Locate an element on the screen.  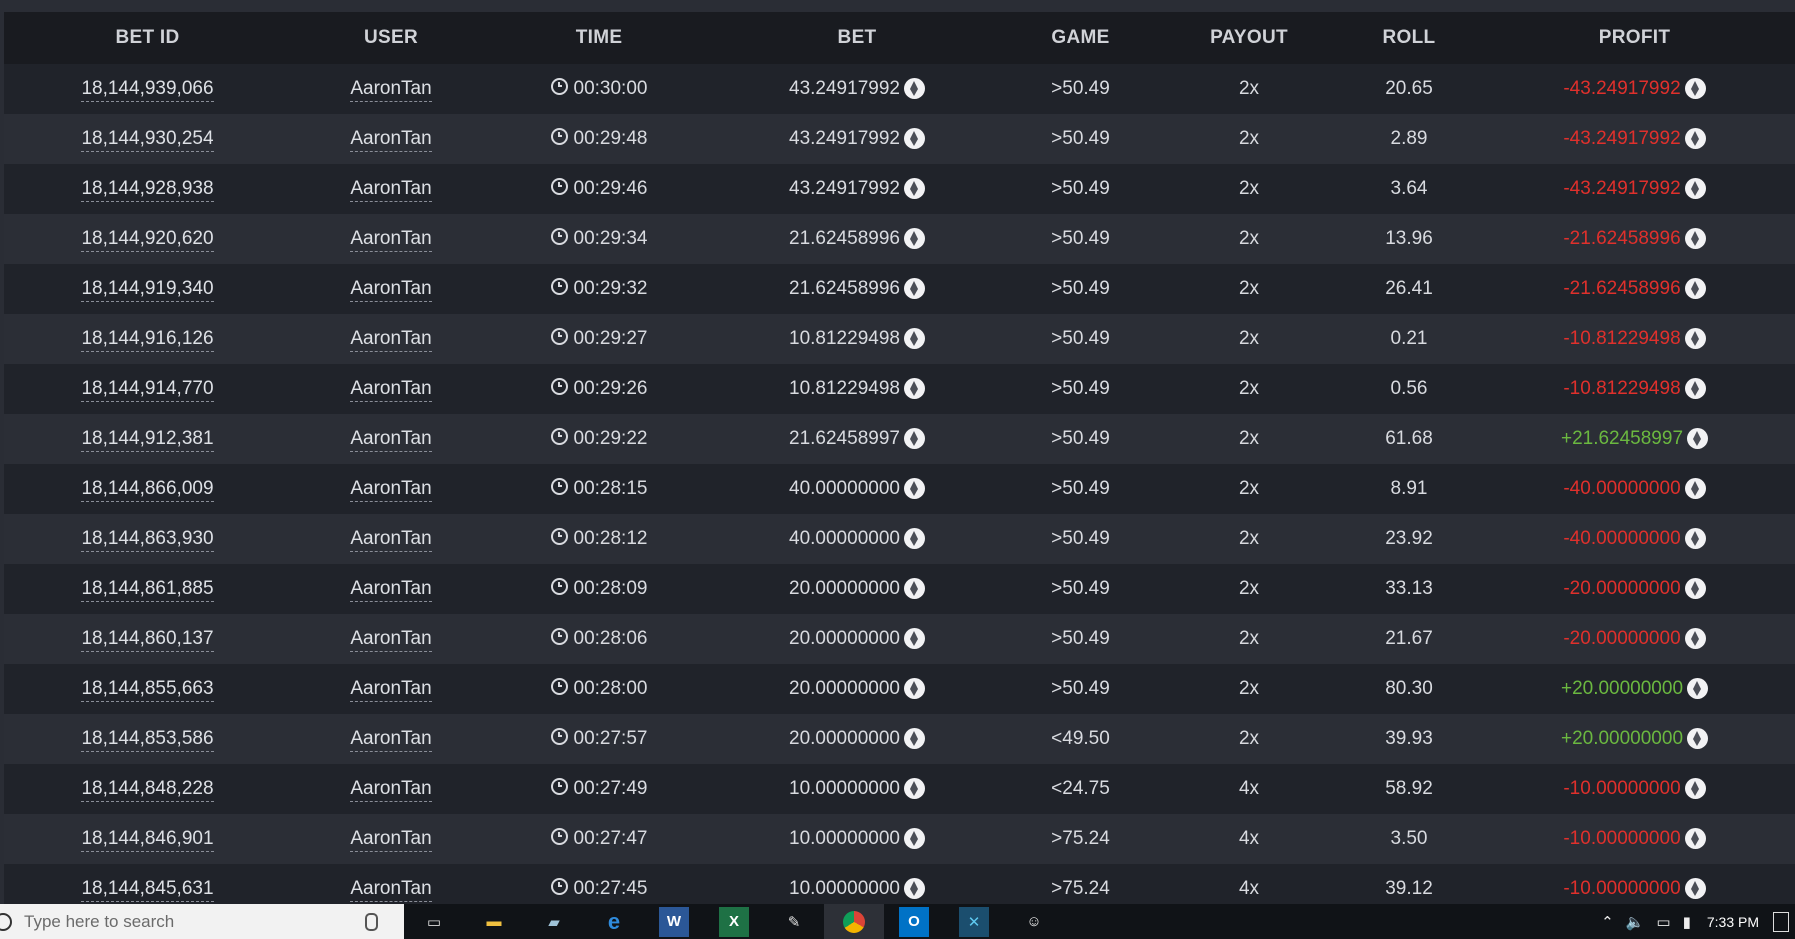
bet-id-cell: 18,144,855,663 is located at coordinates (147, 689).